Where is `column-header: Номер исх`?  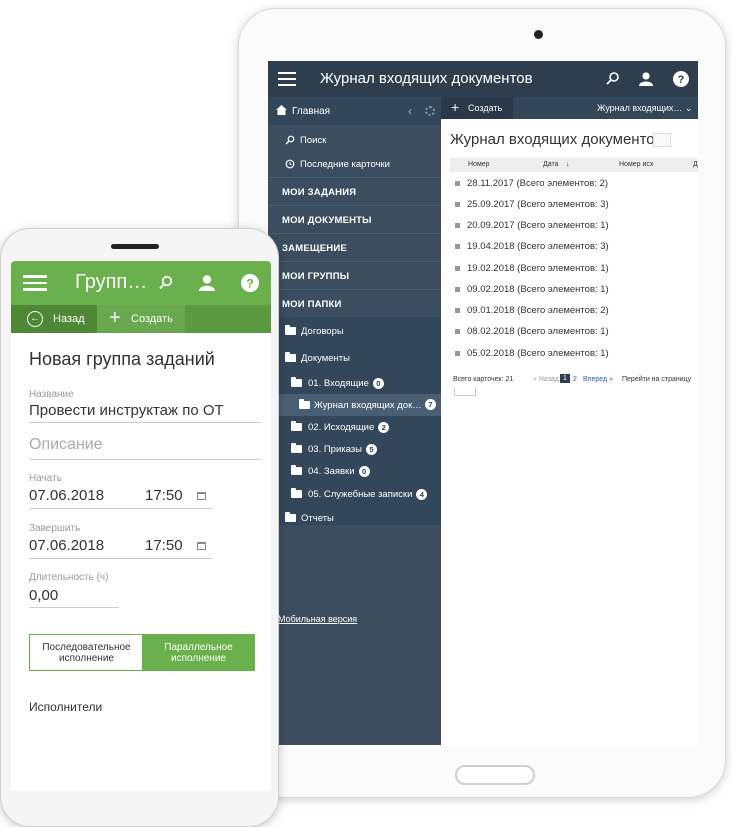
column-header: Номер исх is located at coordinates (636, 164).